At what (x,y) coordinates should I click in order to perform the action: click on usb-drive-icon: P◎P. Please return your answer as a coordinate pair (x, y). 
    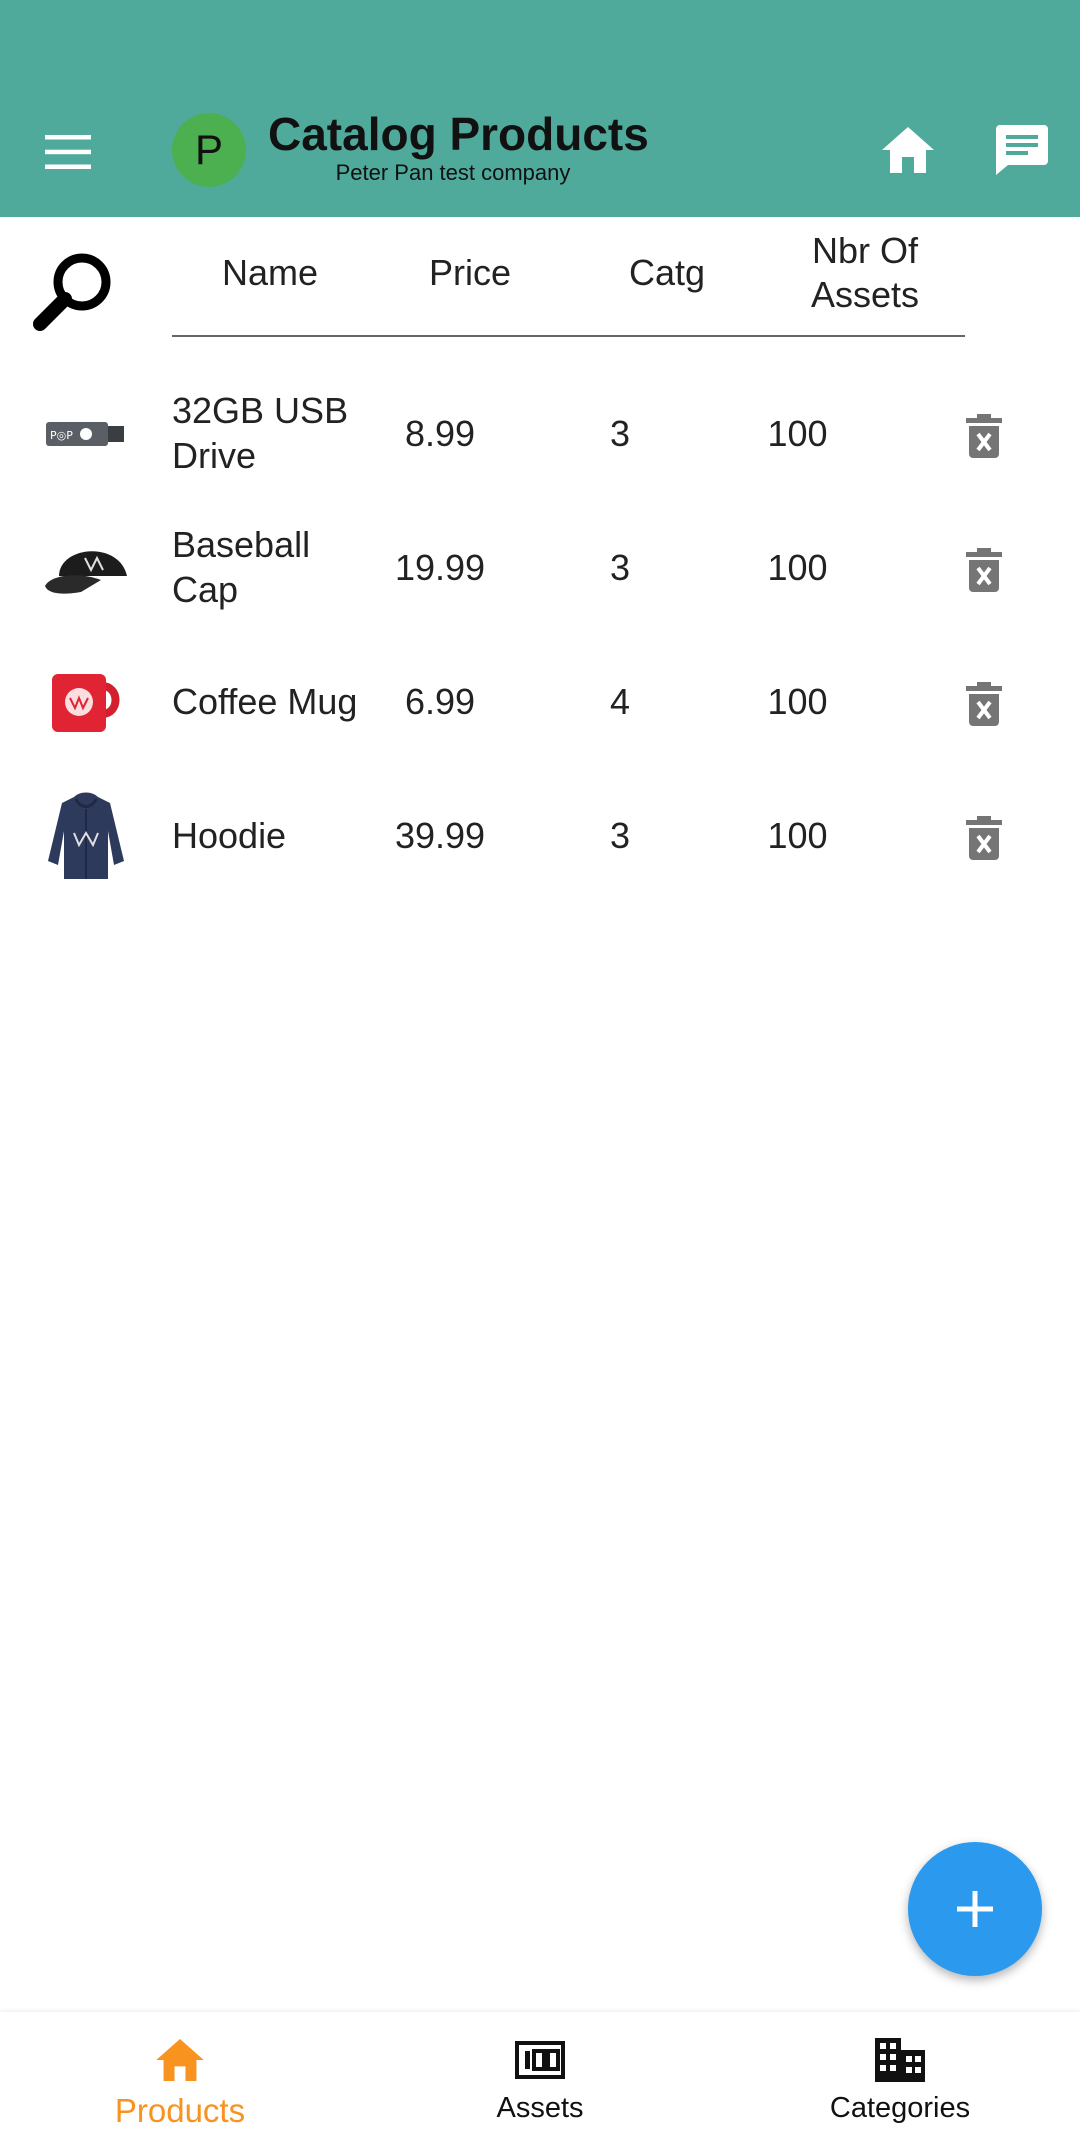
    Looking at the image, I should click on (85, 434).